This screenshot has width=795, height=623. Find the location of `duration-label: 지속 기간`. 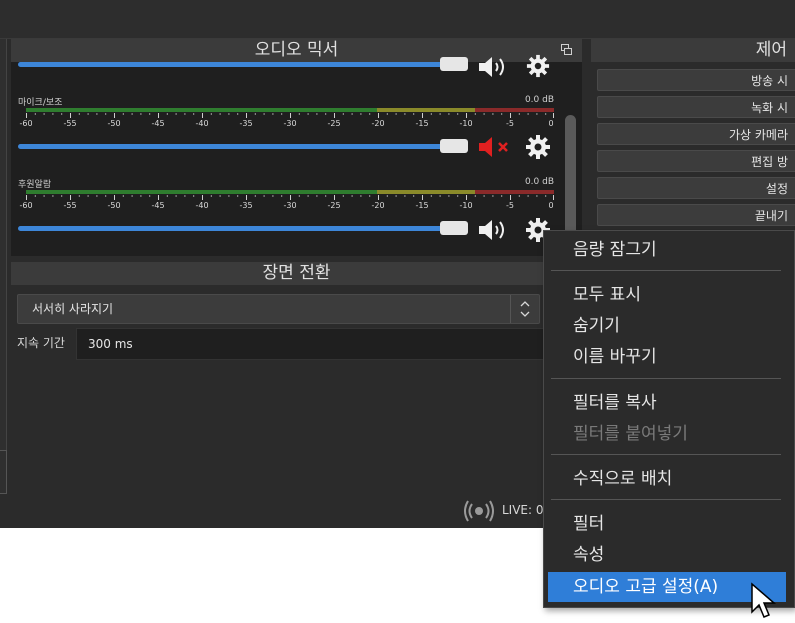

duration-label: 지속 기간 is located at coordinates (41, 343).